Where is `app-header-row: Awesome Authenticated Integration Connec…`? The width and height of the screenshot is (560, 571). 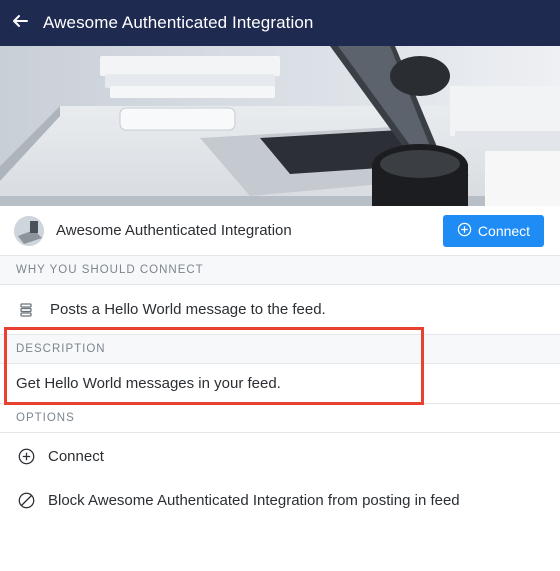 app-header-row: Awesome Authenticated Integration Connec… is located at coordinates (280, 231).